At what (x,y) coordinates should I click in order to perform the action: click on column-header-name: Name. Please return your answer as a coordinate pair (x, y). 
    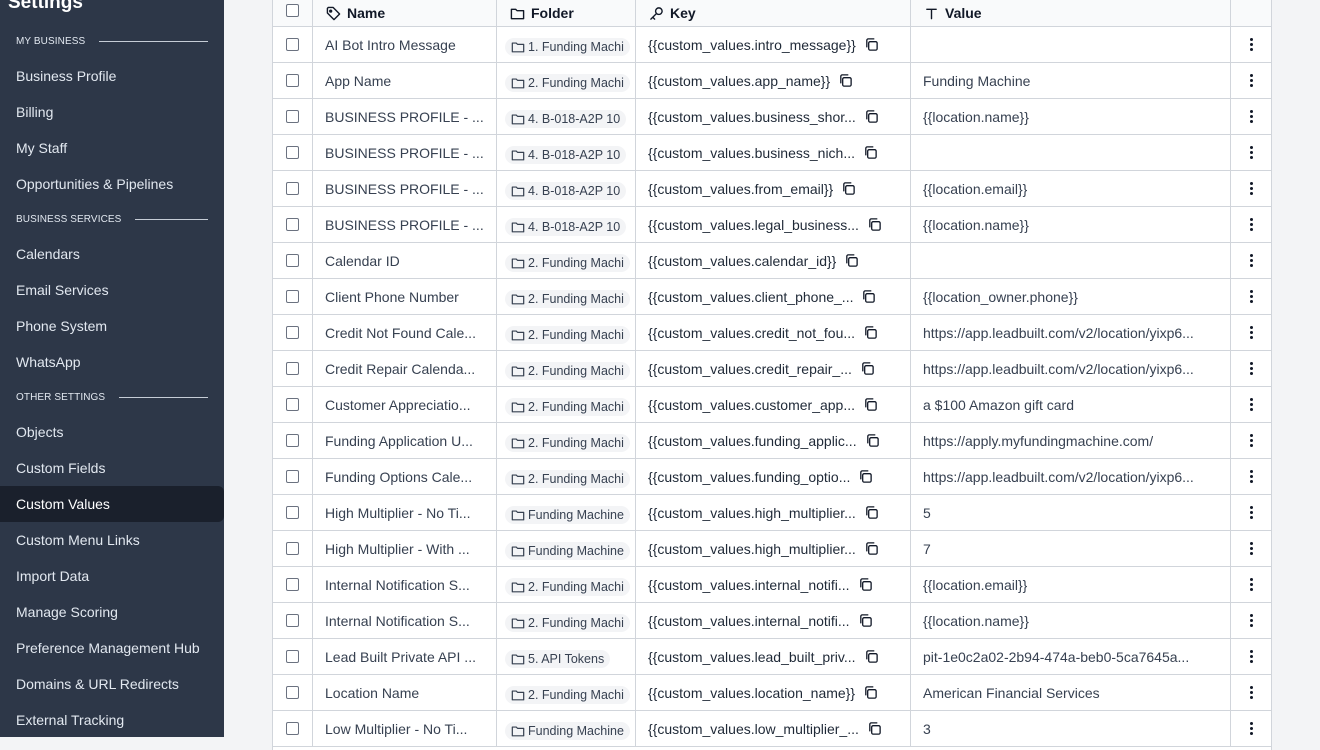
    Looking at the image, I should click on (405, 13).